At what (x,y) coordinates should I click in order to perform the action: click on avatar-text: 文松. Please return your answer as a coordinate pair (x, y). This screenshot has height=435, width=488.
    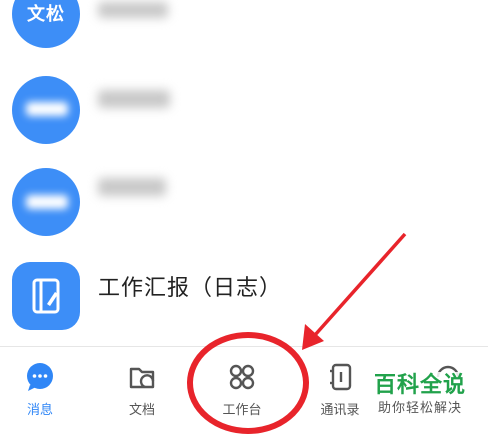
    Looking at the image, I should click on (46, 14).